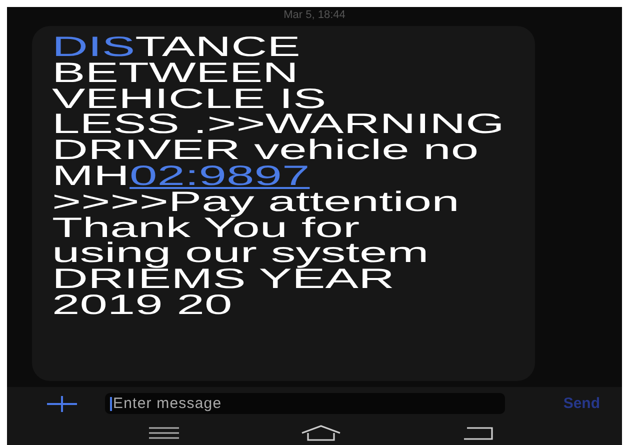 This screenshot has width=629, height=445. What do you see at coordinates (315, 15) in the screenshot?
I see `message-timestamp: Mar 5, 18:44` at bounding box center [315, 15].